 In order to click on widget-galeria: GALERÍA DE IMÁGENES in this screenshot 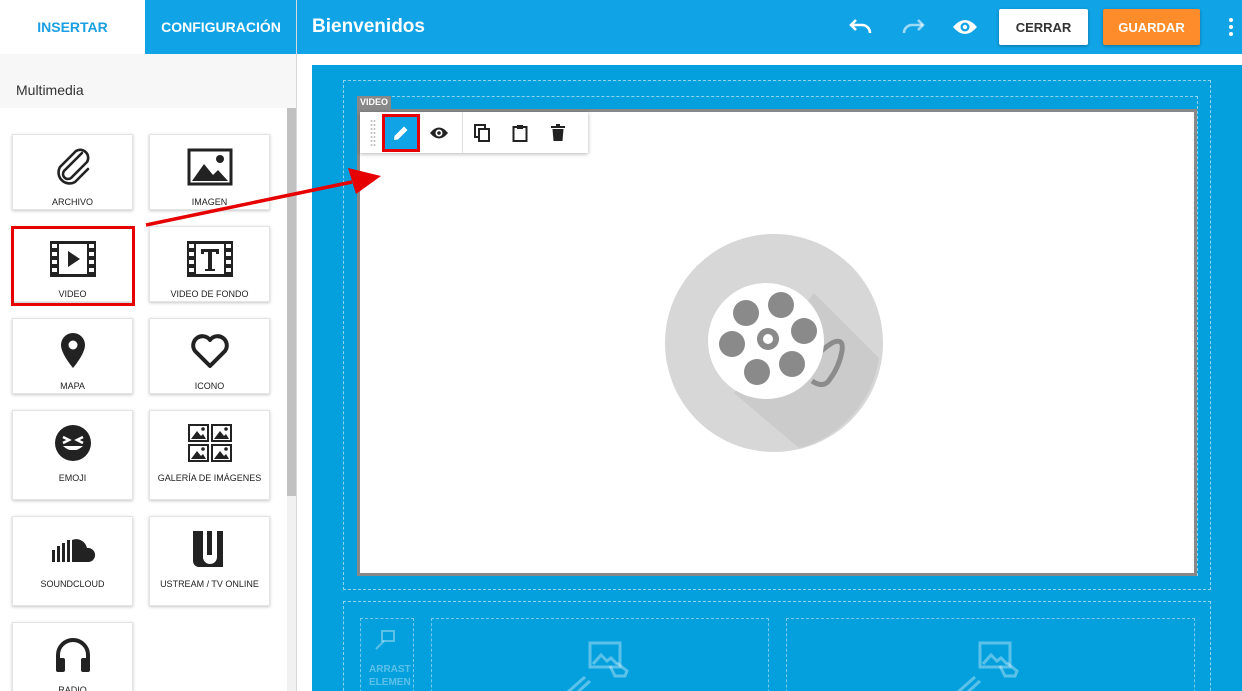, I will do `click(209, 455)`.